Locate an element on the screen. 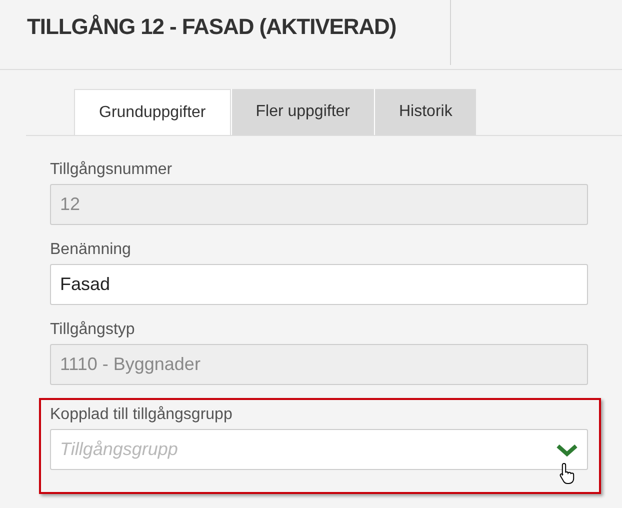  page-title: TILLGÅNG 12 - FASAD (AKTIVERAD) is located at coordinates (211, 27).